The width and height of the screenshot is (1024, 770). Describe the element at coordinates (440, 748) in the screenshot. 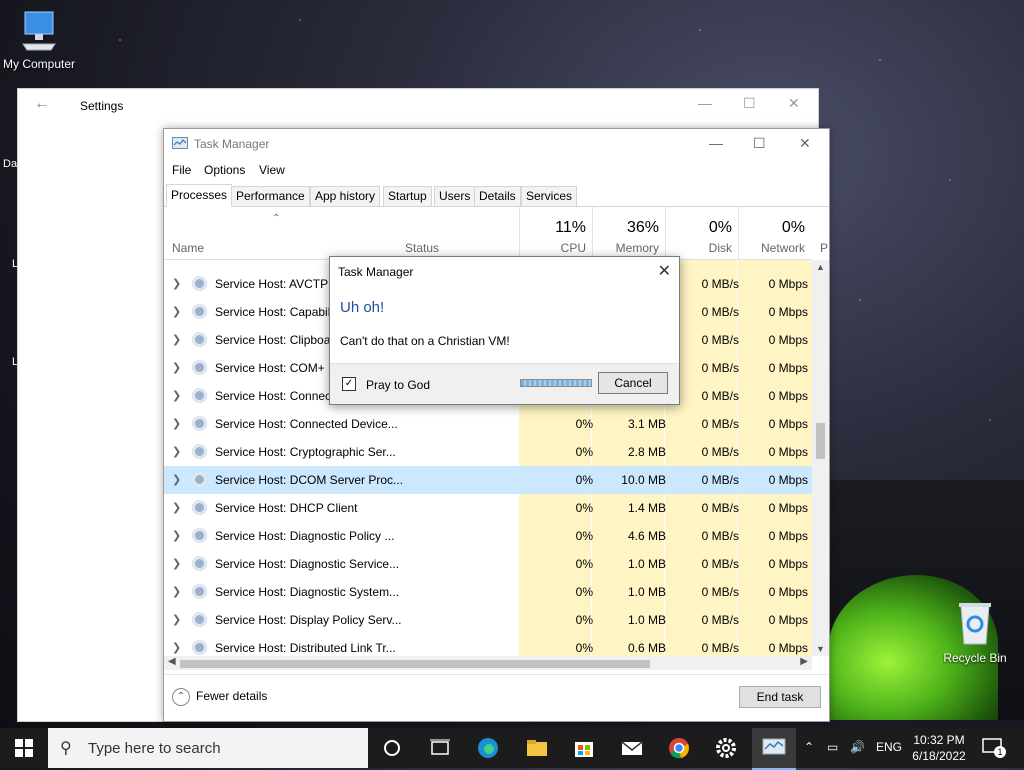

I see `task-view-icon` at that location.